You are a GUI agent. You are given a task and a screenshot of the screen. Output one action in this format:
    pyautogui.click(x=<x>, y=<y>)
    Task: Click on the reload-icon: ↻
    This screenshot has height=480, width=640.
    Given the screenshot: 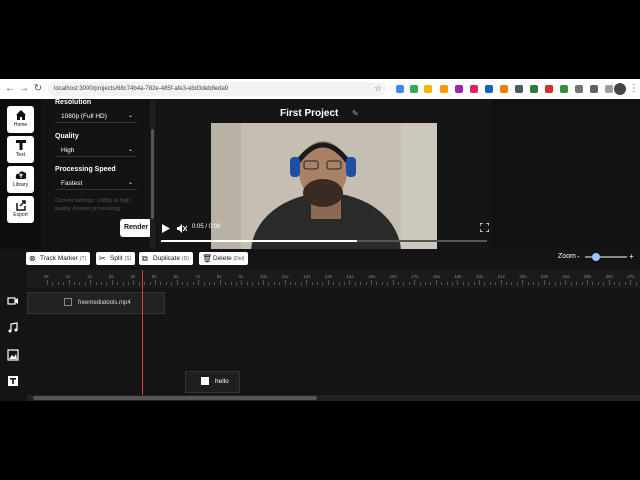 What is the action you would take?
    pyautogui.click(x=38, y=89)
    